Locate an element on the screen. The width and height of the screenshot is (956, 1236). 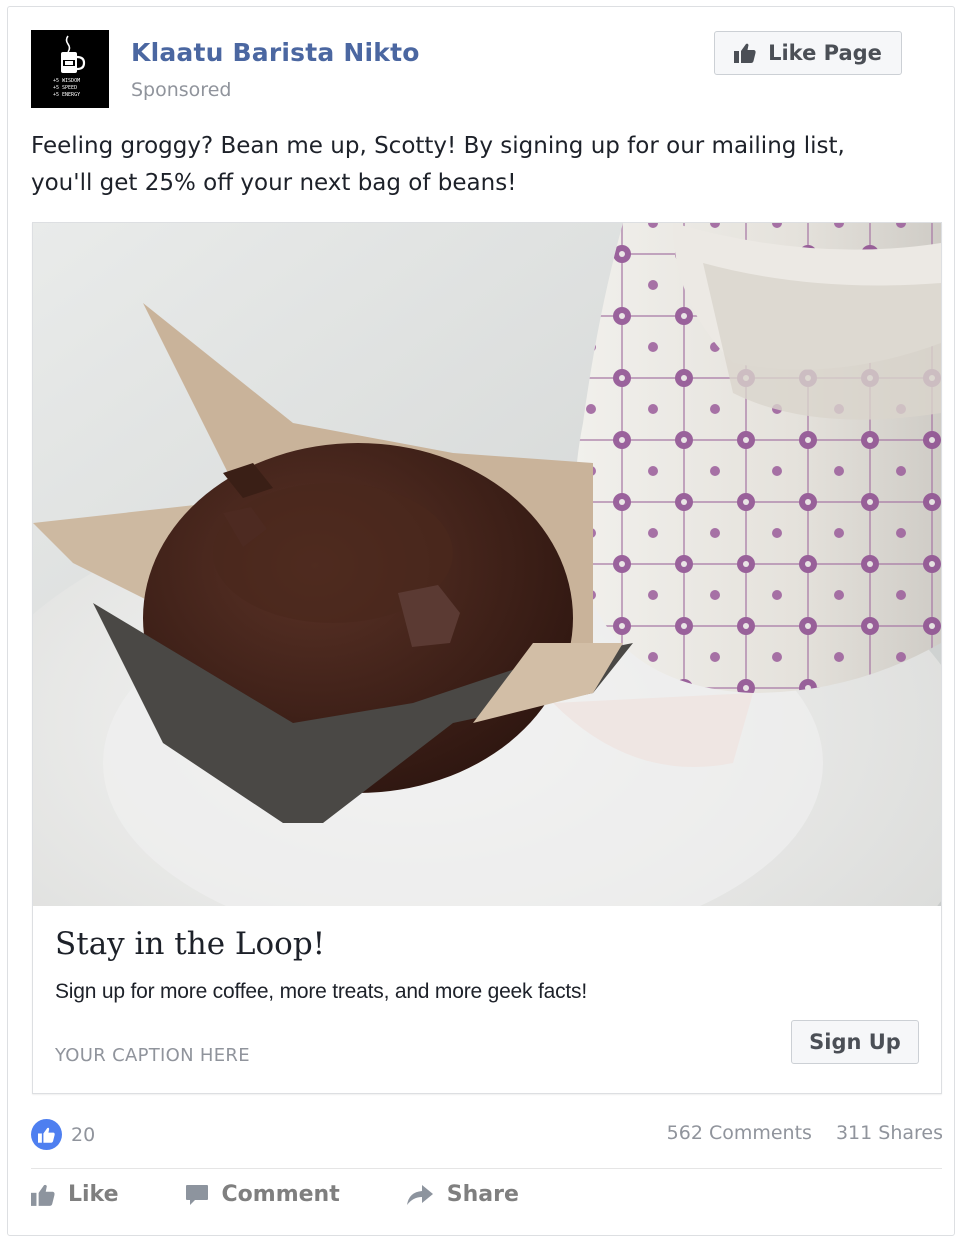
comment-button: Comment is located at coordinates (262, 1194).